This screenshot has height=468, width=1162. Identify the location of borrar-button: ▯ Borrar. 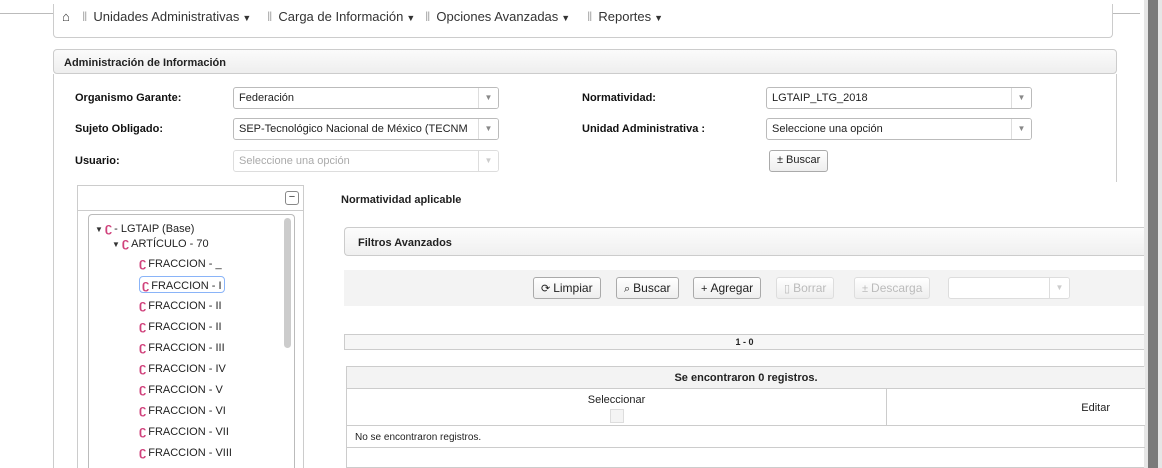
(805, 288).